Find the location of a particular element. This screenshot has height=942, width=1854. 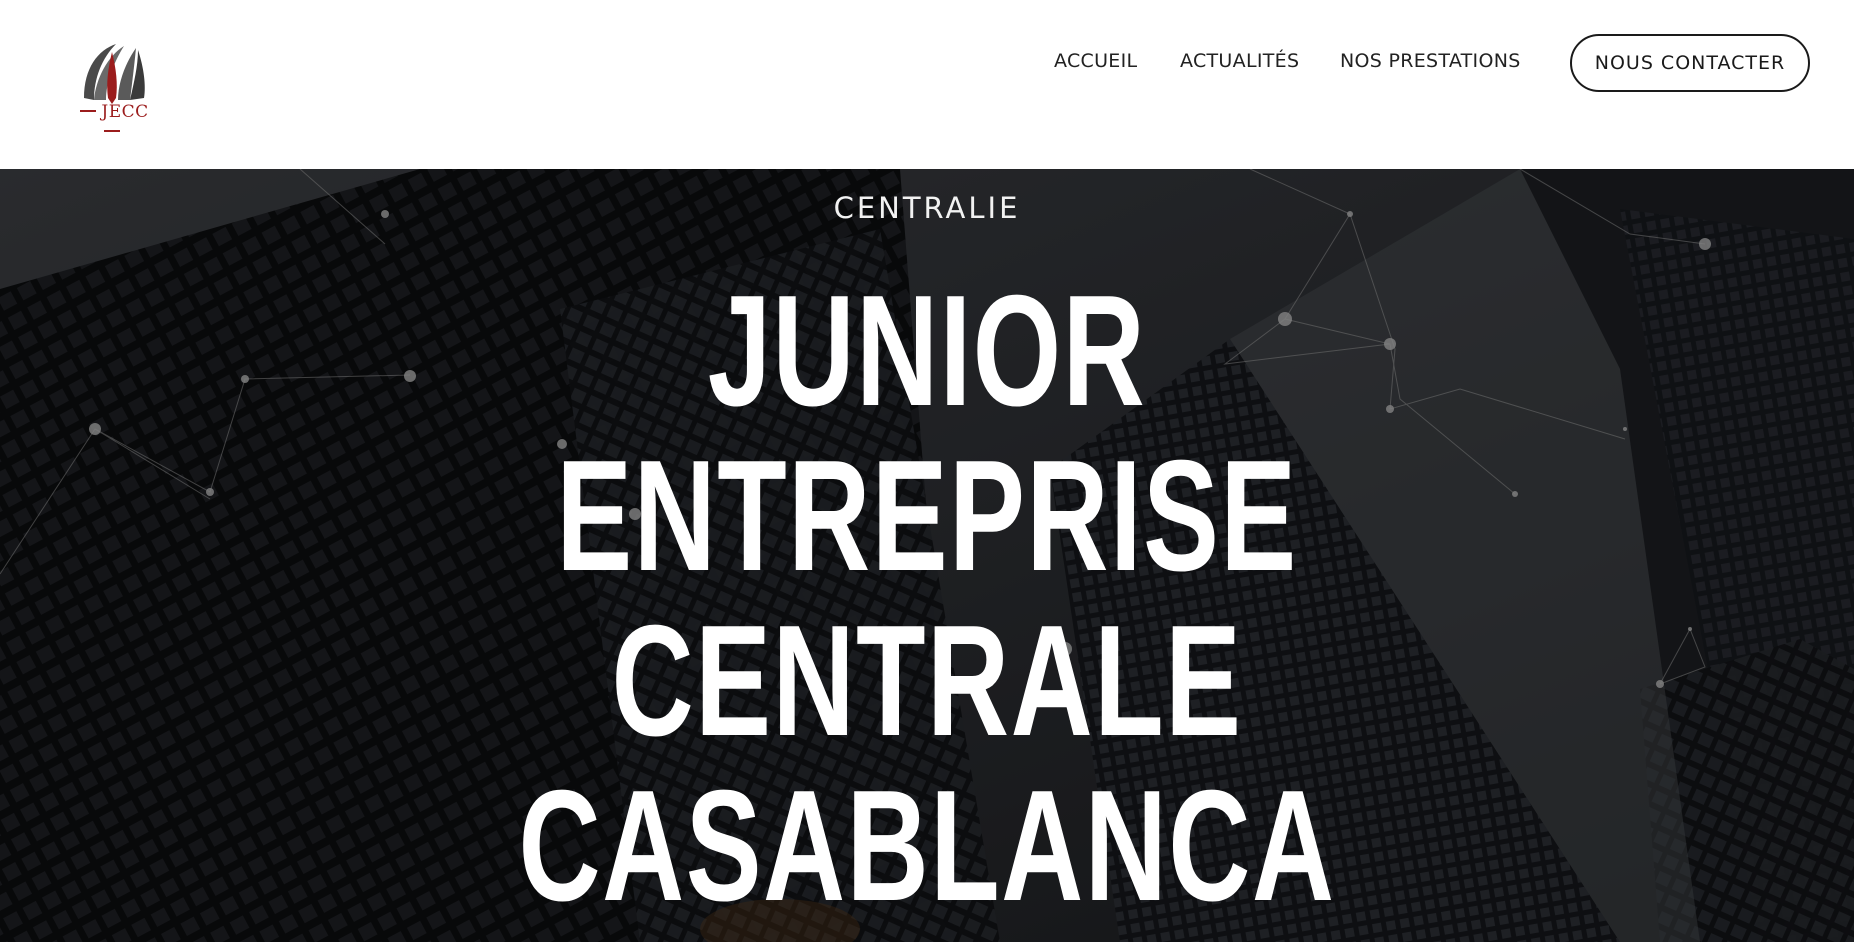

hero-title-line: CASABLANCA is located at coordinates (927, 846).